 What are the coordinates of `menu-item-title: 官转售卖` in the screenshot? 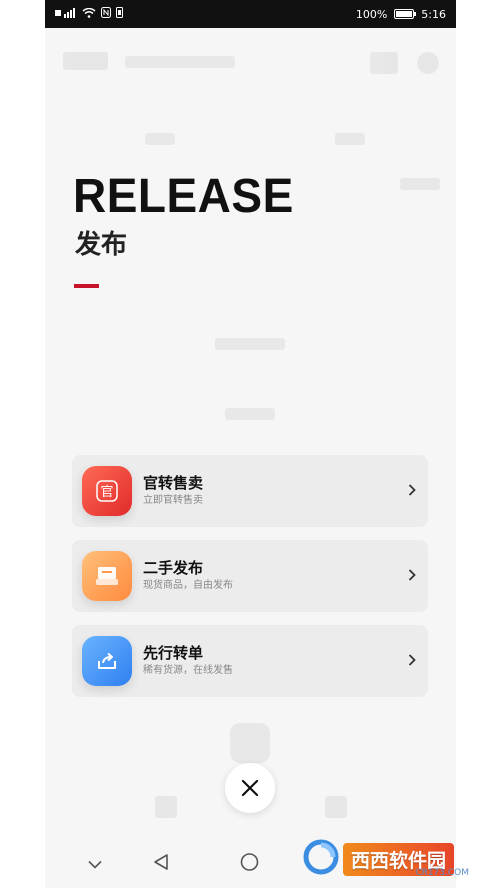 It's located at (173, 483).